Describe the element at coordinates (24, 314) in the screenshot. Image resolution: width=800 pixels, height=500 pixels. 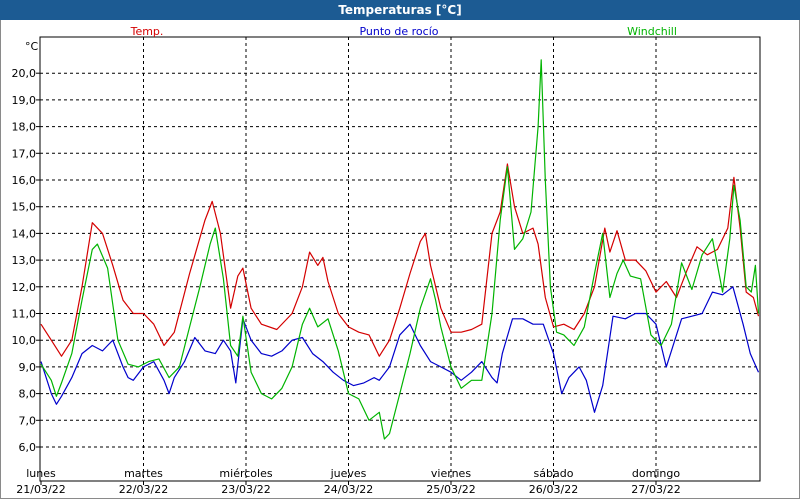
I see `y-tick-label: 11,0` at that location.